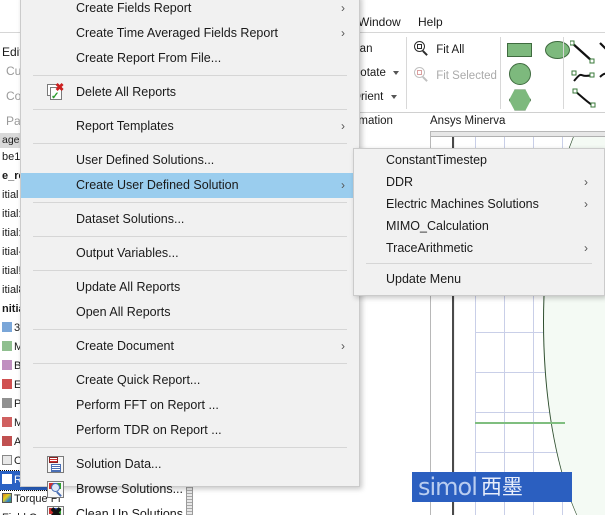 The height and width of the screenshot is (515, 605). I want to click on menu-item-delete-all-reports: ✖ ✓ Delete All Reports, so click(190, 92).